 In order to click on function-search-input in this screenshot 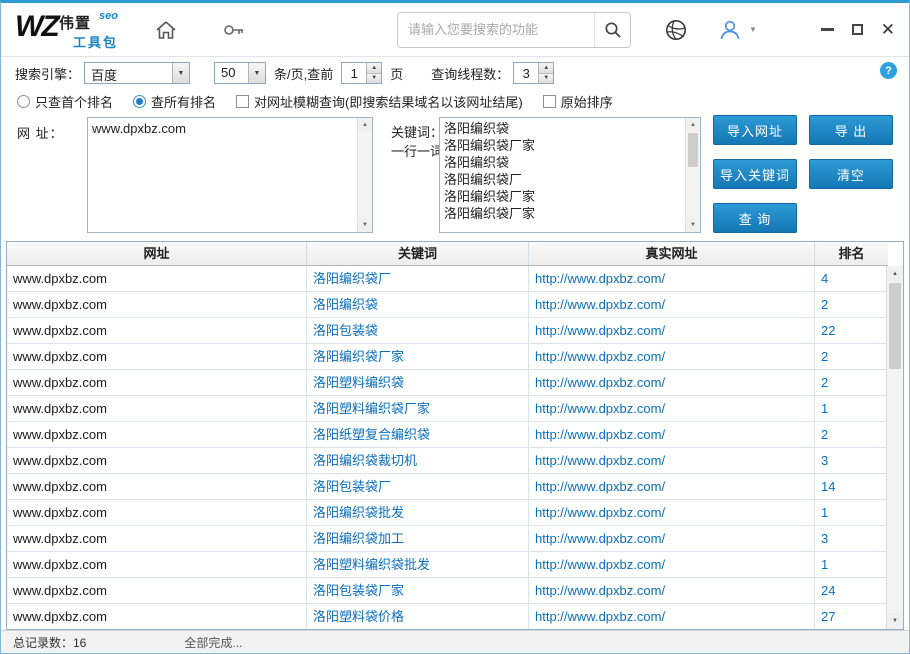, I will do `click(496, 29)`.